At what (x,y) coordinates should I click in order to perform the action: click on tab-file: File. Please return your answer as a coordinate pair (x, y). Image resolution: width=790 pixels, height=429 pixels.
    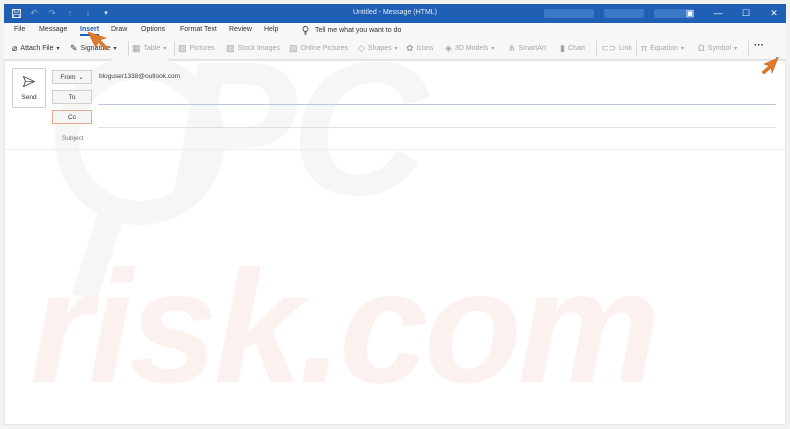
    Looking at the image, I should click on (19, 29).